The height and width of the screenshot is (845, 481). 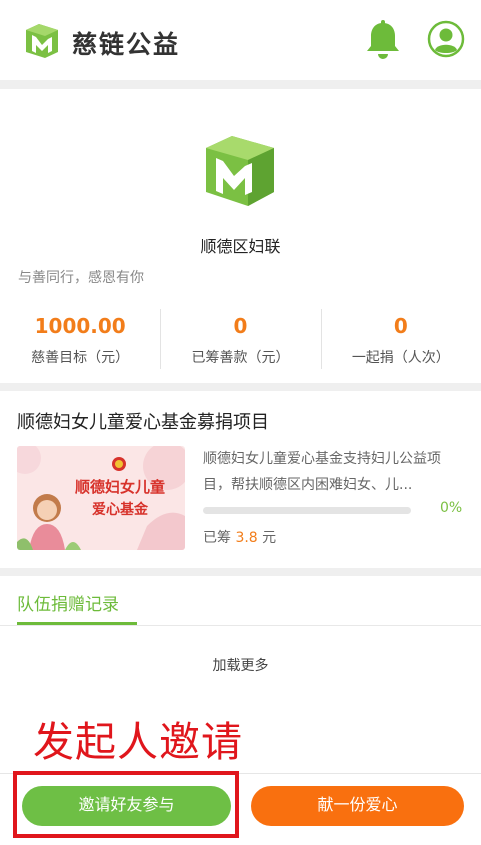 I want to click on tab-divider, so click(x=240, y=625).